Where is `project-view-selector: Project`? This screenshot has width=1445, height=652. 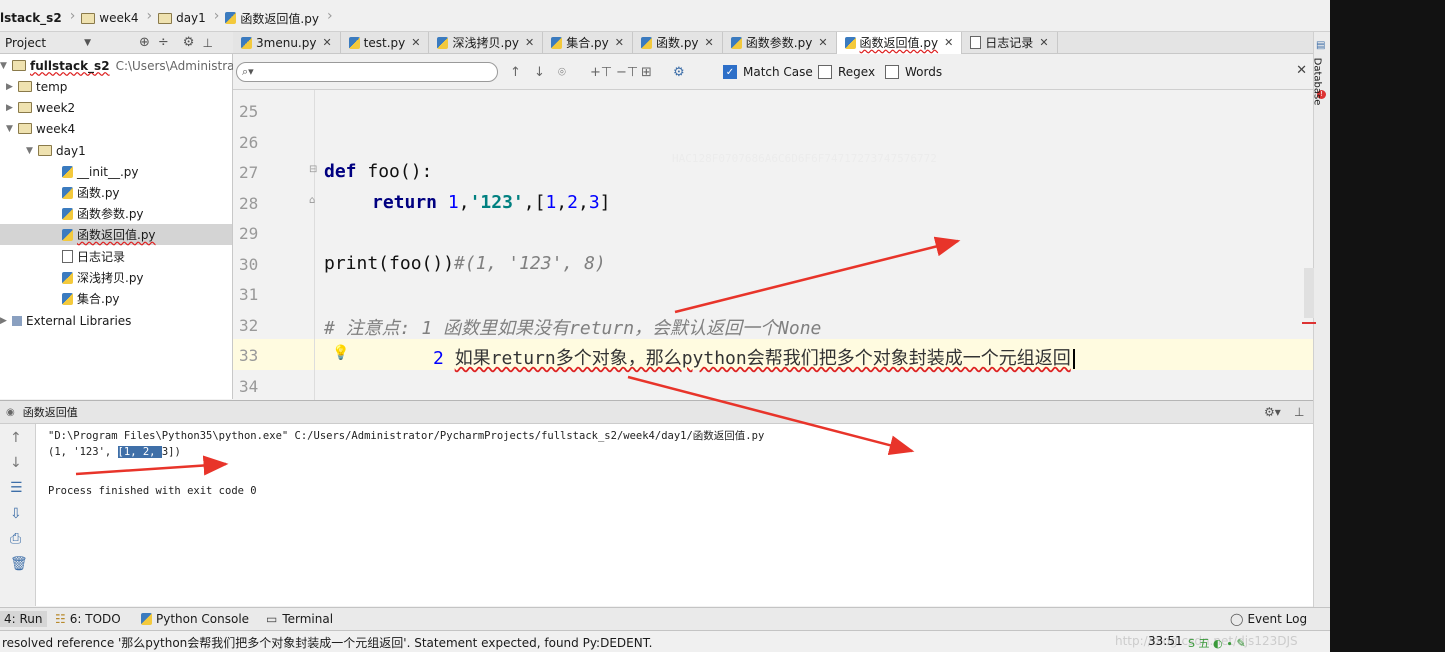 project-view-selector: Project is located at coordinates (25, 43).